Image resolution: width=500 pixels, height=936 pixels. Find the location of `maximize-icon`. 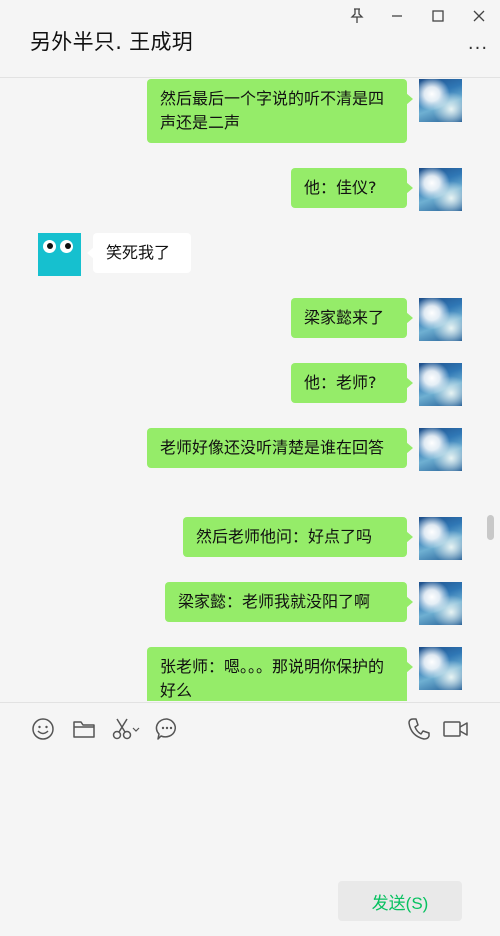

maximize-icon is located at coordinates (438, 16).